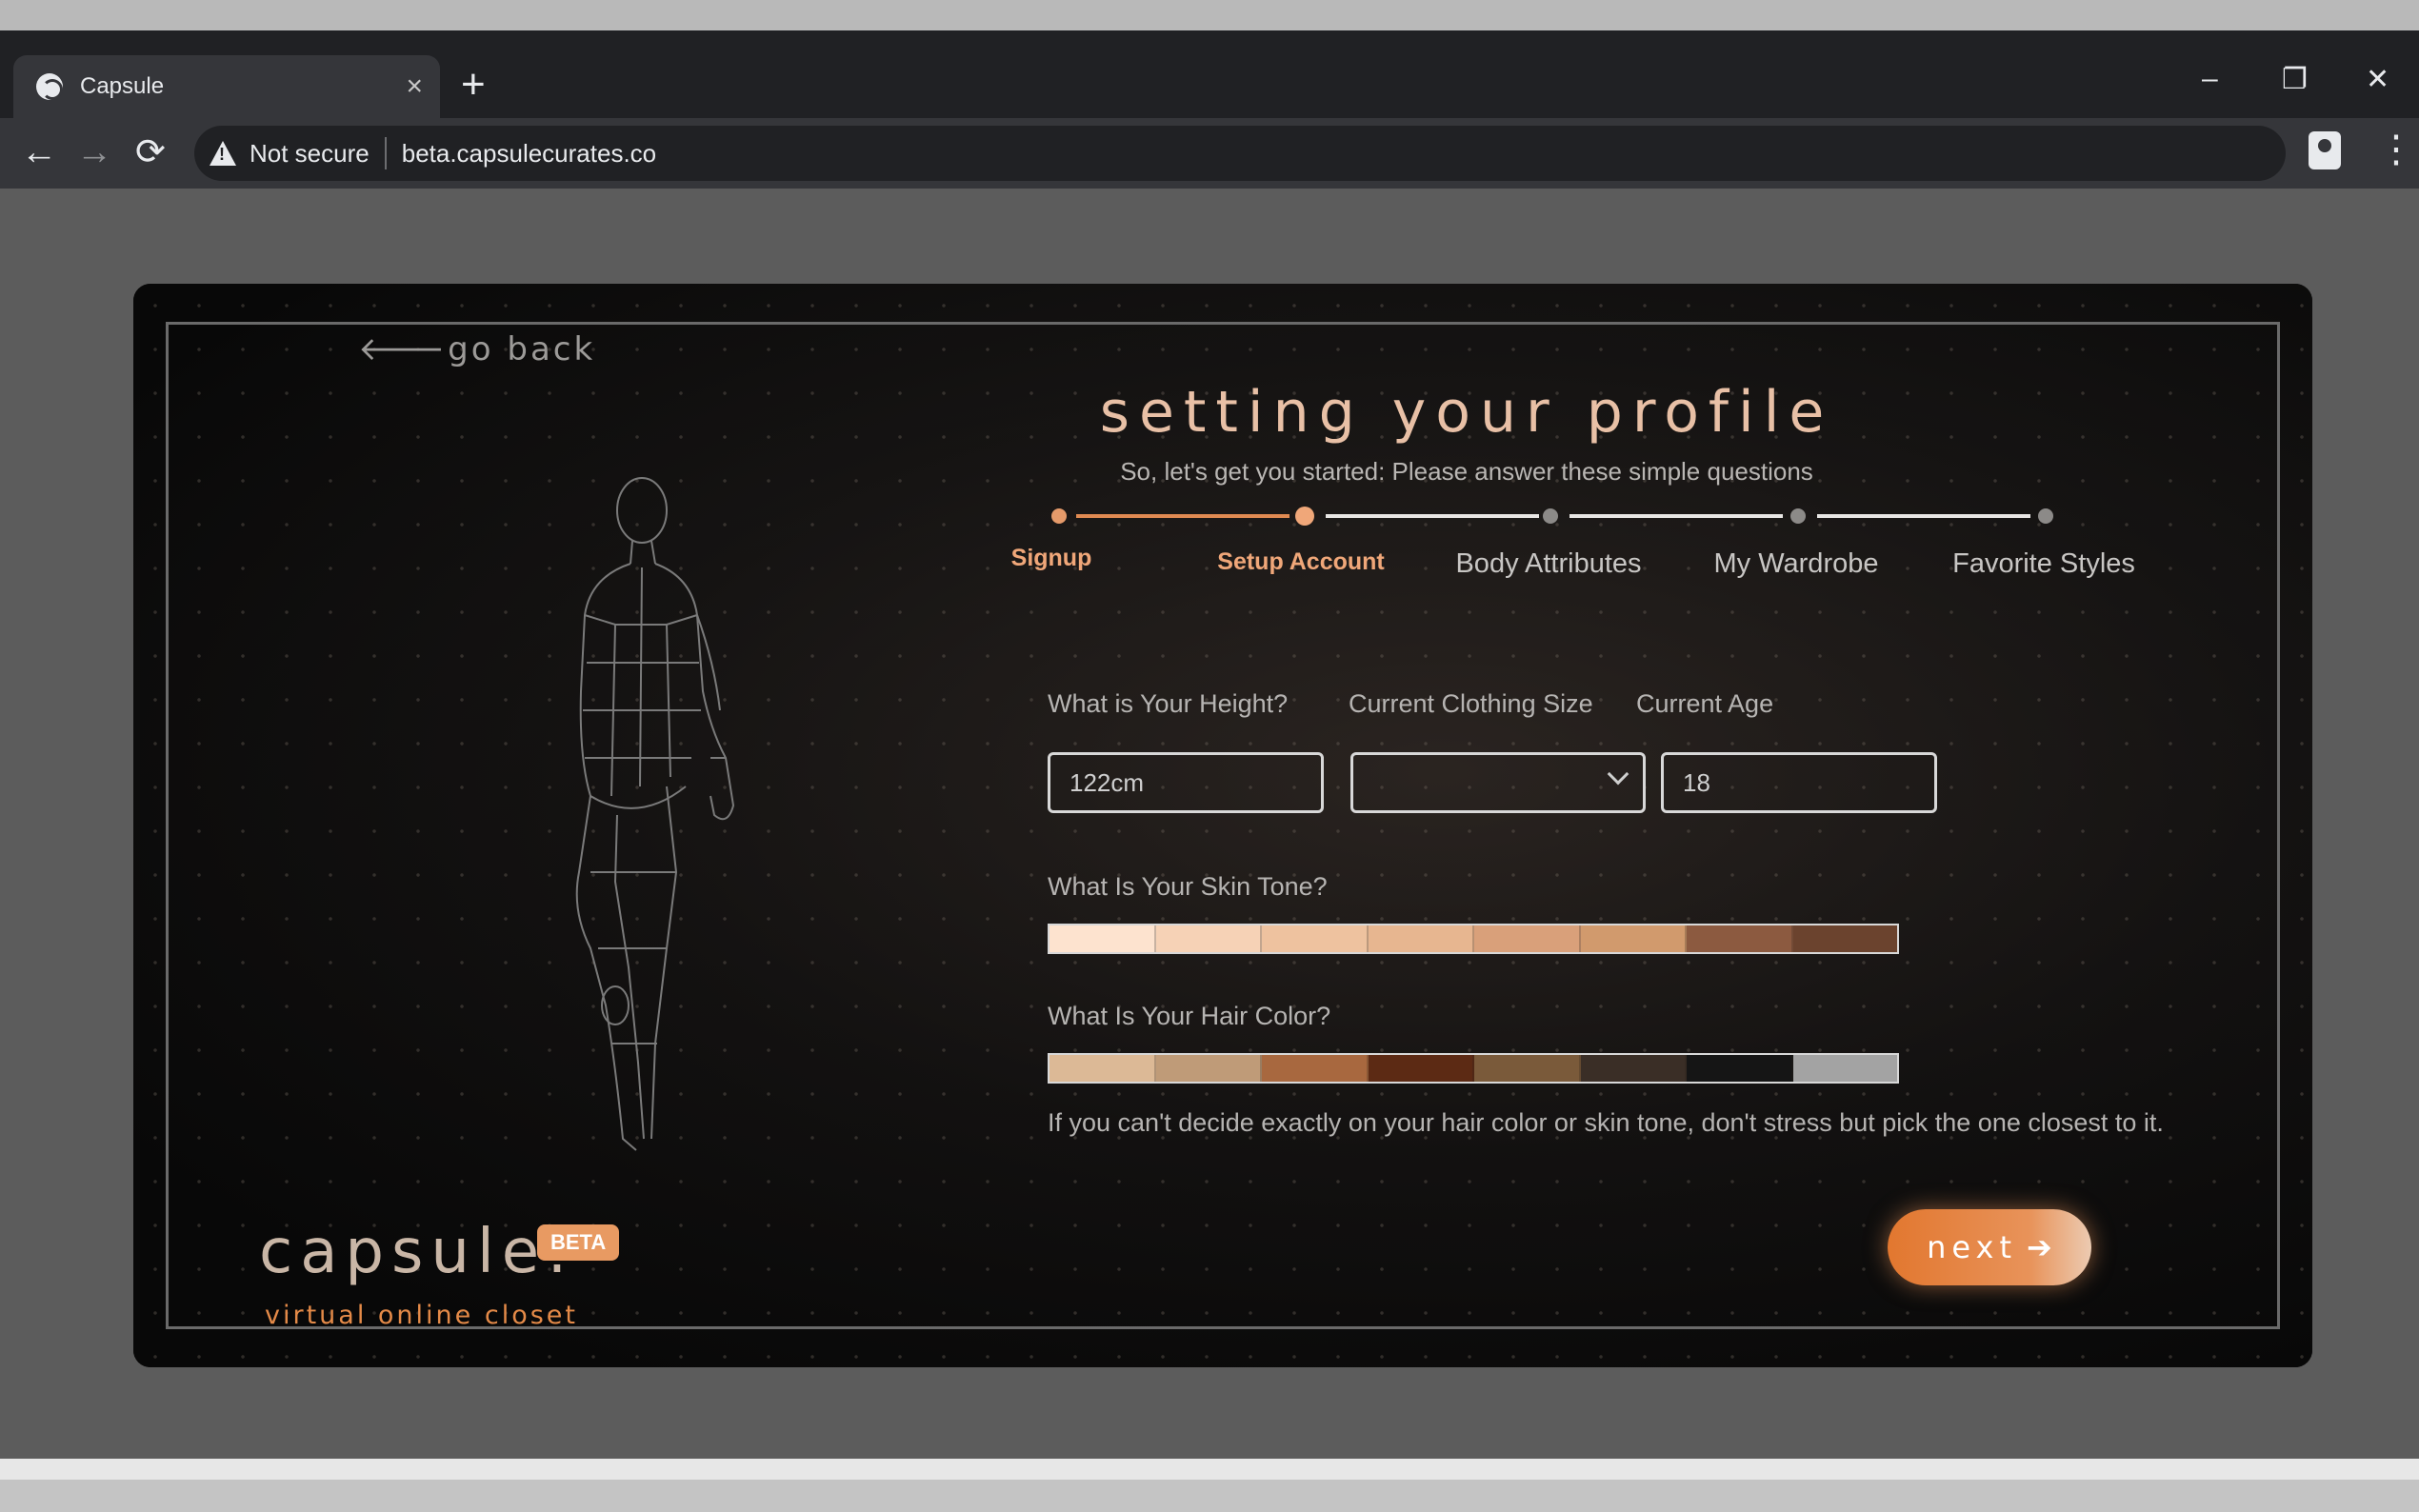 This screenshot has width=2419, height=1512. What do you see at coordinates (1168, 703) in the screenshot?
I see `height-label: What is Your Height?` at bounding box center [1168, 703].